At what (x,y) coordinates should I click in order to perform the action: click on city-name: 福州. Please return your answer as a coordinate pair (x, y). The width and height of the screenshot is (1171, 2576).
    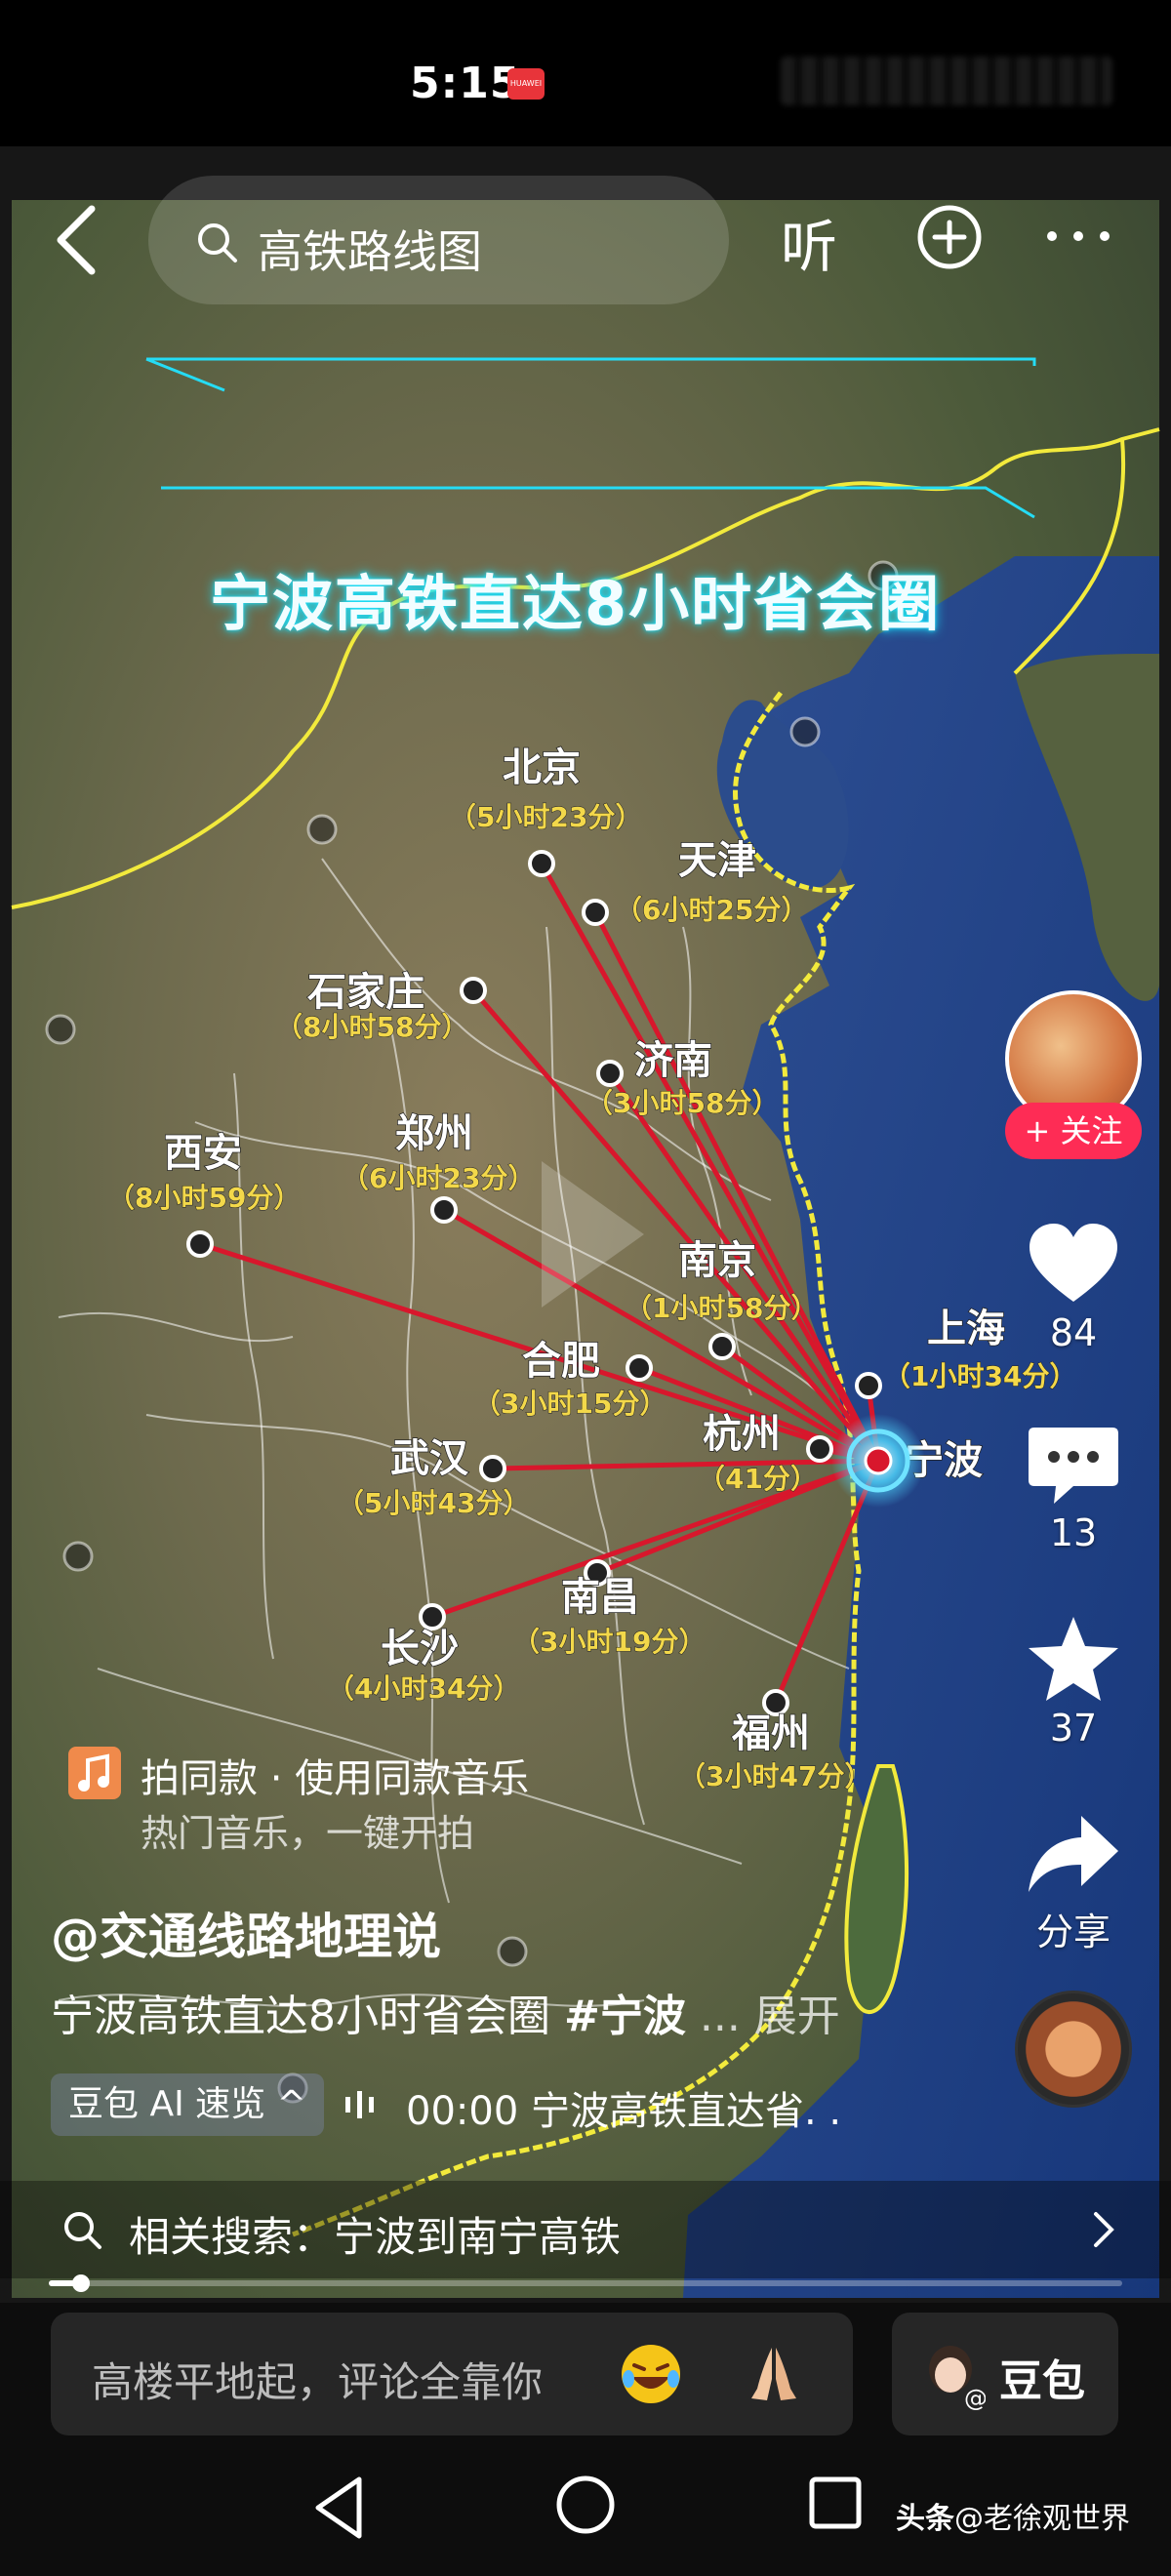
    Looking at the image, I should click on (770, 1733).